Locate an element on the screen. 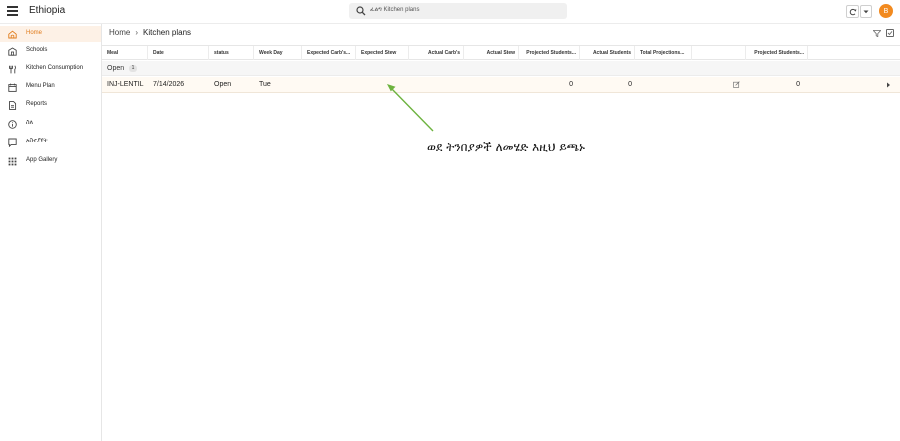 The image size is (900, 441). sidebar-item-label: Reports is located at coordinates (37, 104).